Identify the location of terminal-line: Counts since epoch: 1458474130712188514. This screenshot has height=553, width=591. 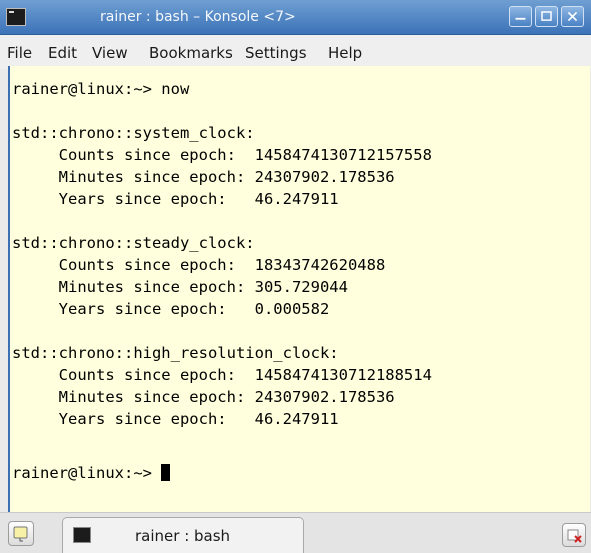
(222, 375).